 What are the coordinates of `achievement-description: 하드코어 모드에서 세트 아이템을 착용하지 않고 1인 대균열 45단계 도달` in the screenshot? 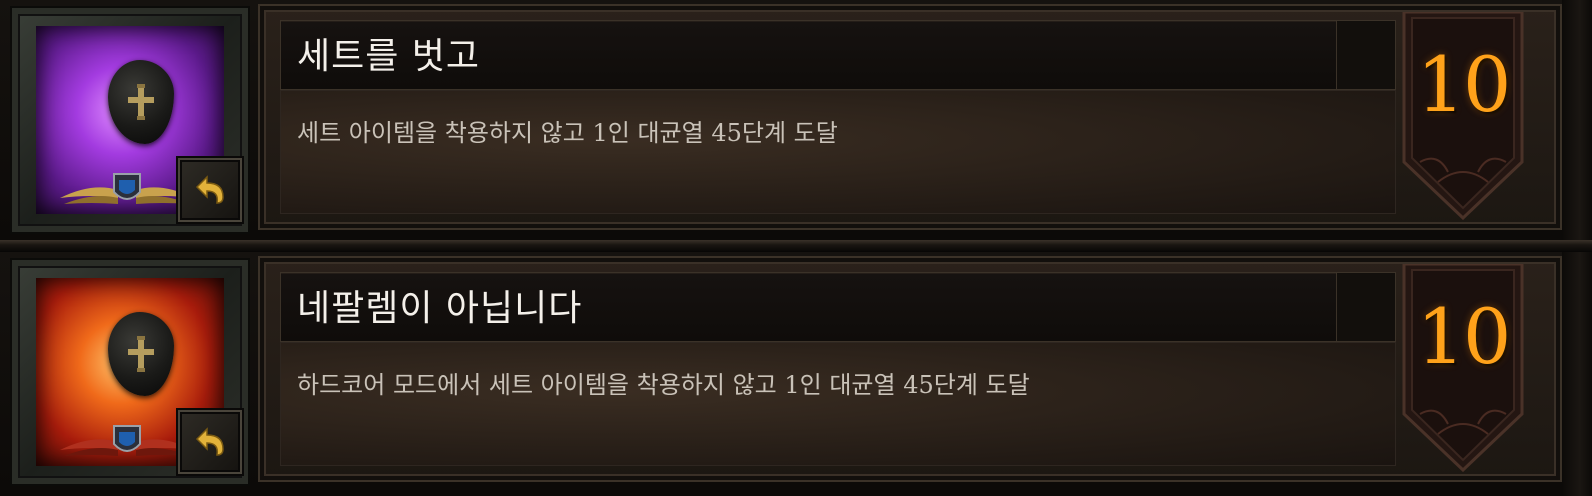 It's located at (663, 385).